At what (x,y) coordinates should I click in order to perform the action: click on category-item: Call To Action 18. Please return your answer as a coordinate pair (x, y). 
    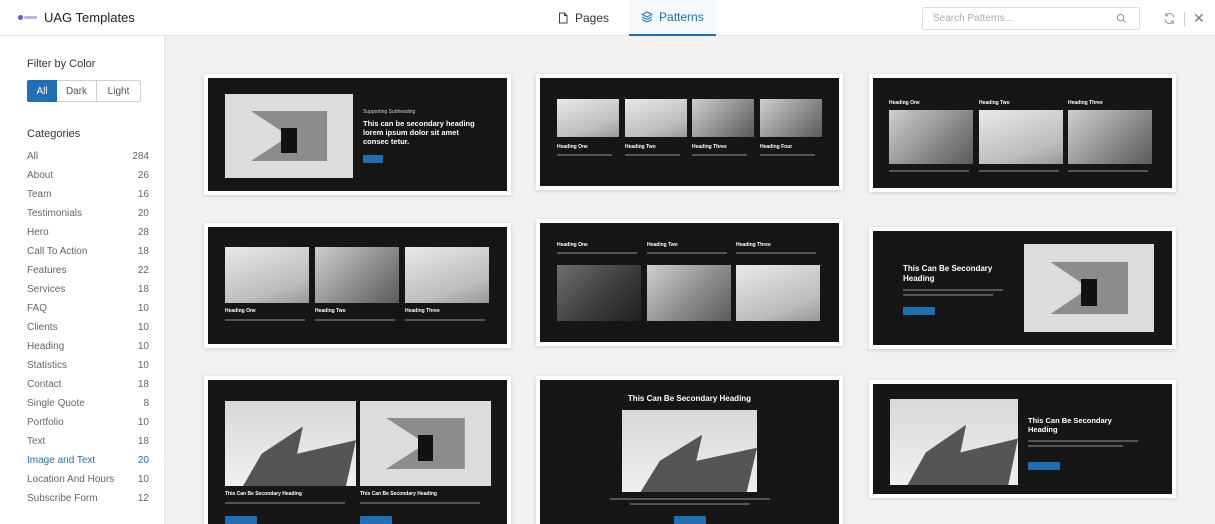
    Looking at the image, I should click on (88, 251).